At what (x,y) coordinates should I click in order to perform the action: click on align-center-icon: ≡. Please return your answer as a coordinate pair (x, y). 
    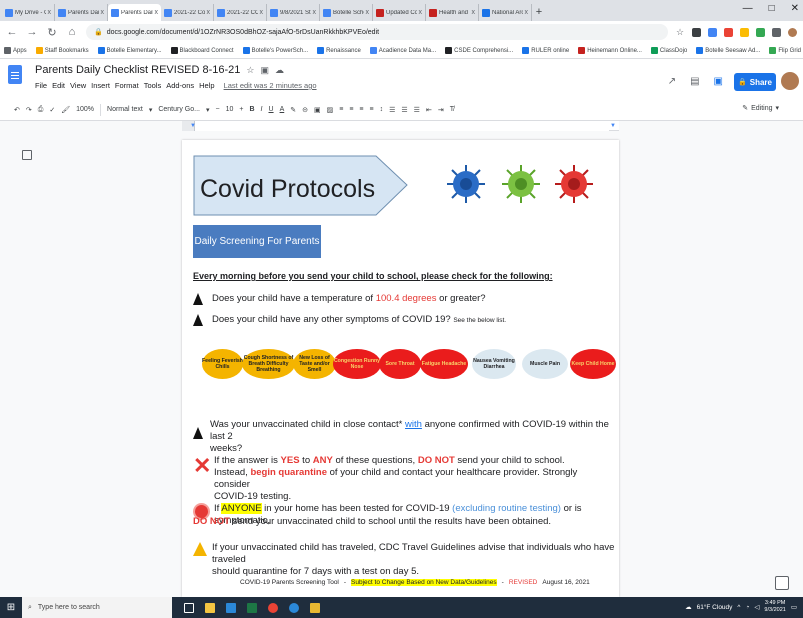
    Looking at the image, I should click on (351, 109).